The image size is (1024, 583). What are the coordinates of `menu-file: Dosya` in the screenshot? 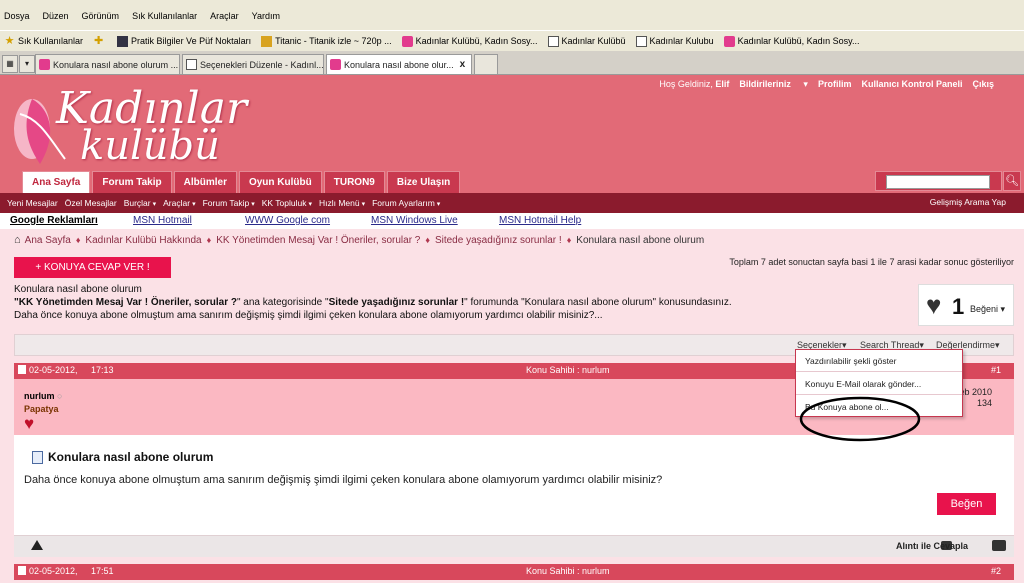 It's located at (17, 16).